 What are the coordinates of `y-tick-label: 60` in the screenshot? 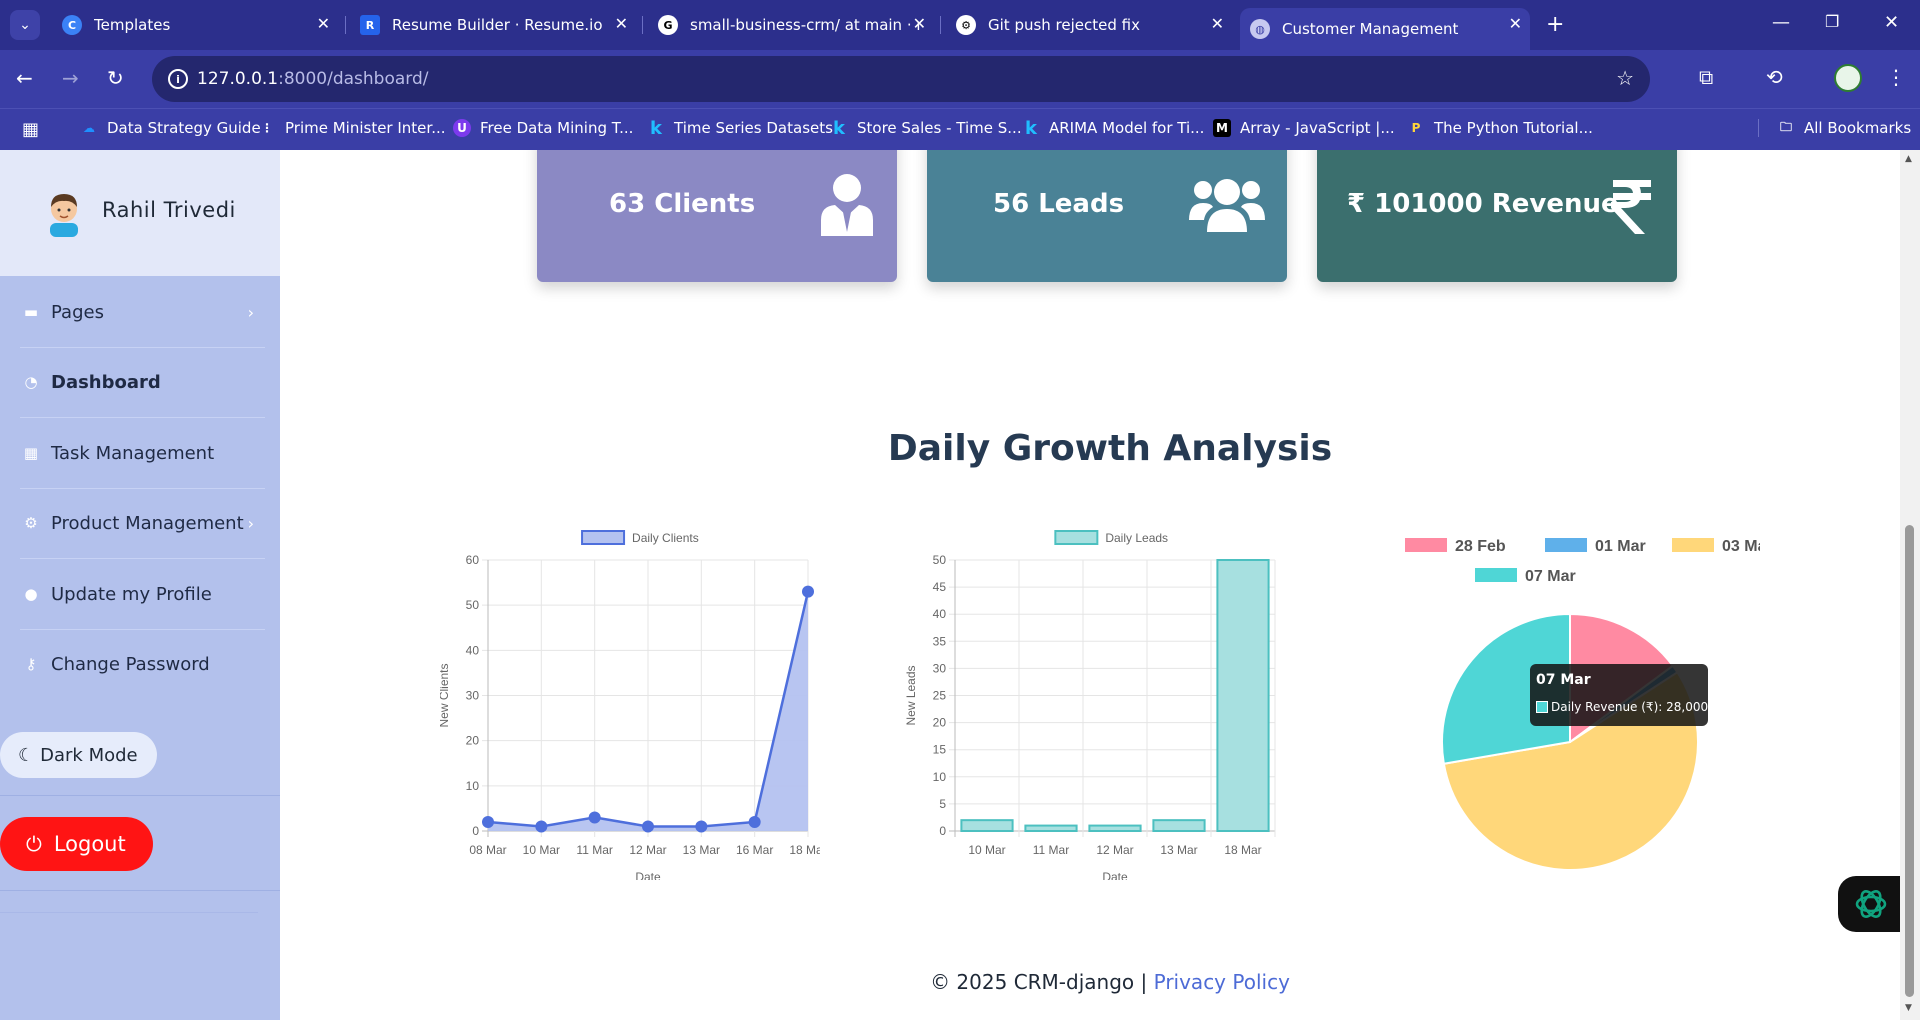 It's located at (473, 560).